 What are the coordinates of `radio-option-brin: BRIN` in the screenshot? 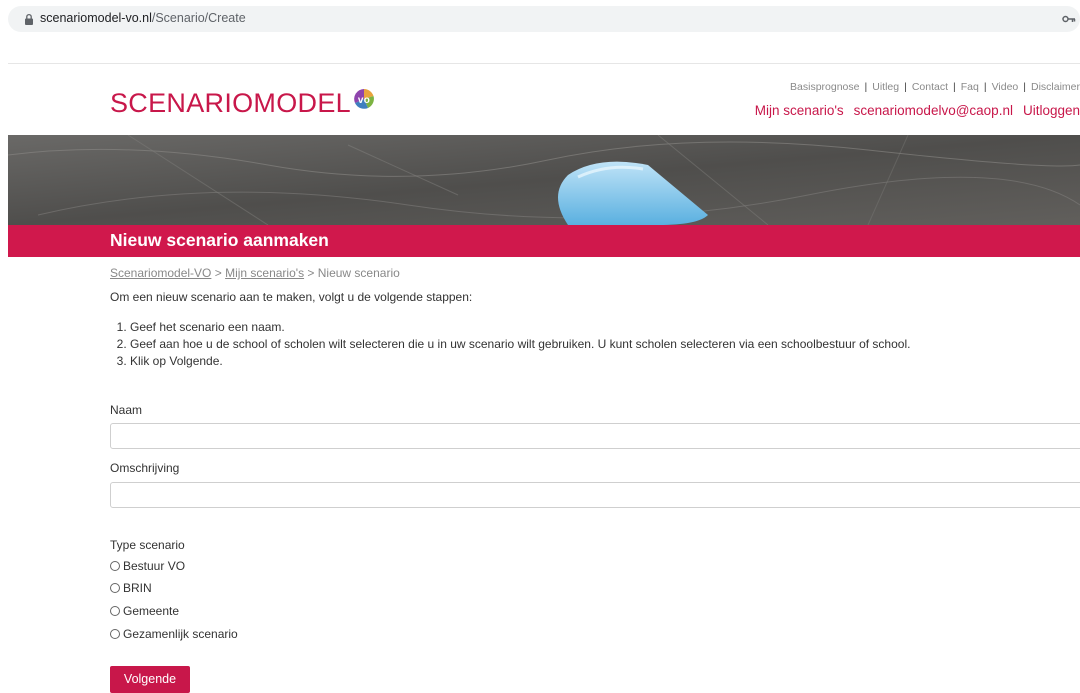 It's located at (131, 589).